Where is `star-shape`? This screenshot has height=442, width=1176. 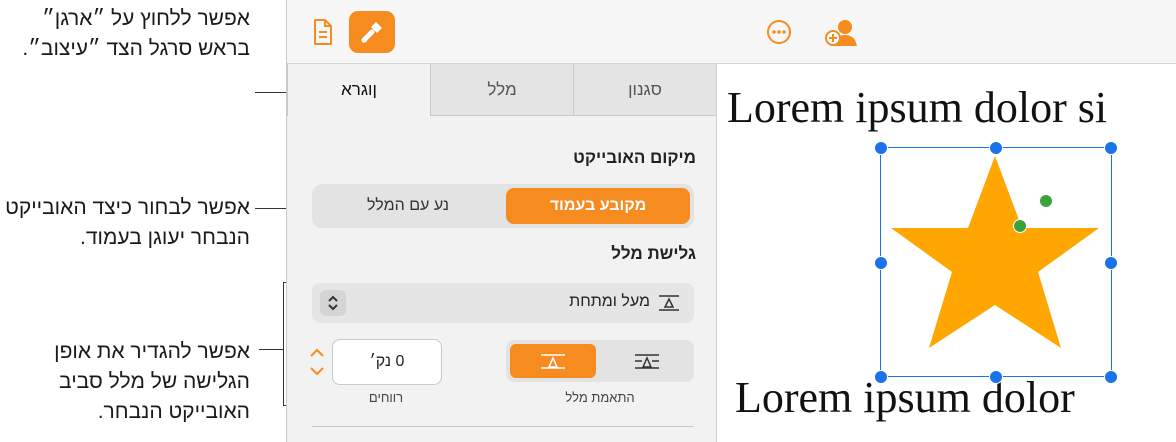
star-shape is located at coordinates (995, 261).